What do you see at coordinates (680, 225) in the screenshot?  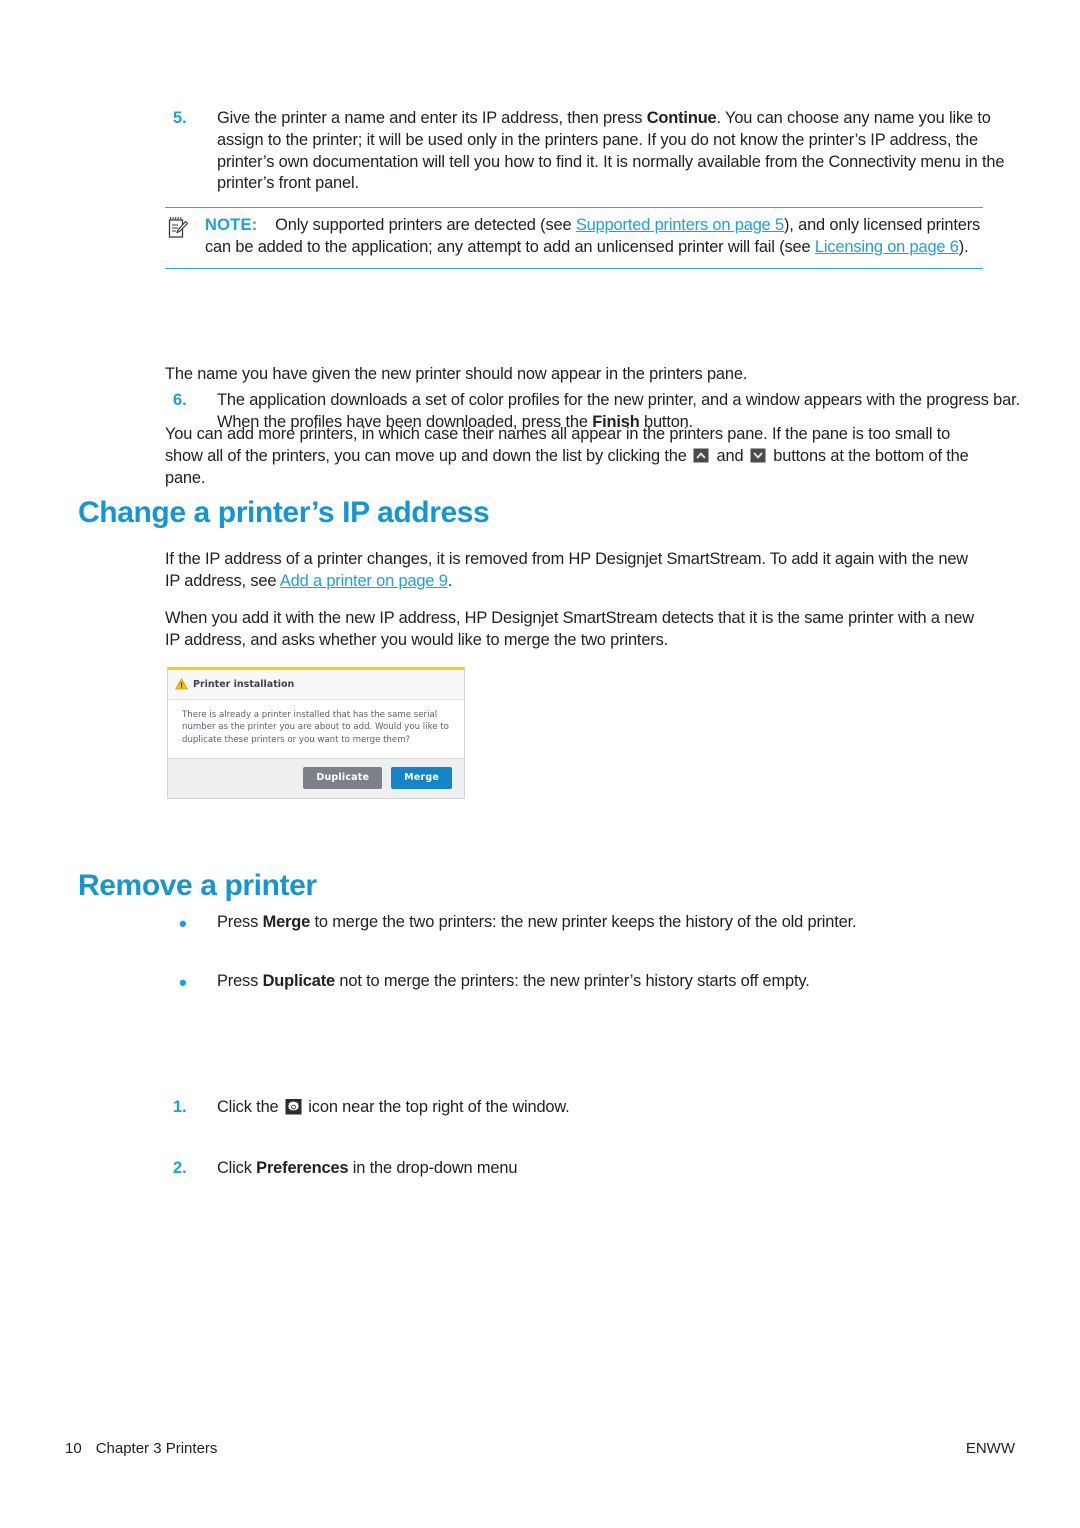 I see `link-supported-printers: Supported printers on page 5` at bounding box center [680, 225].